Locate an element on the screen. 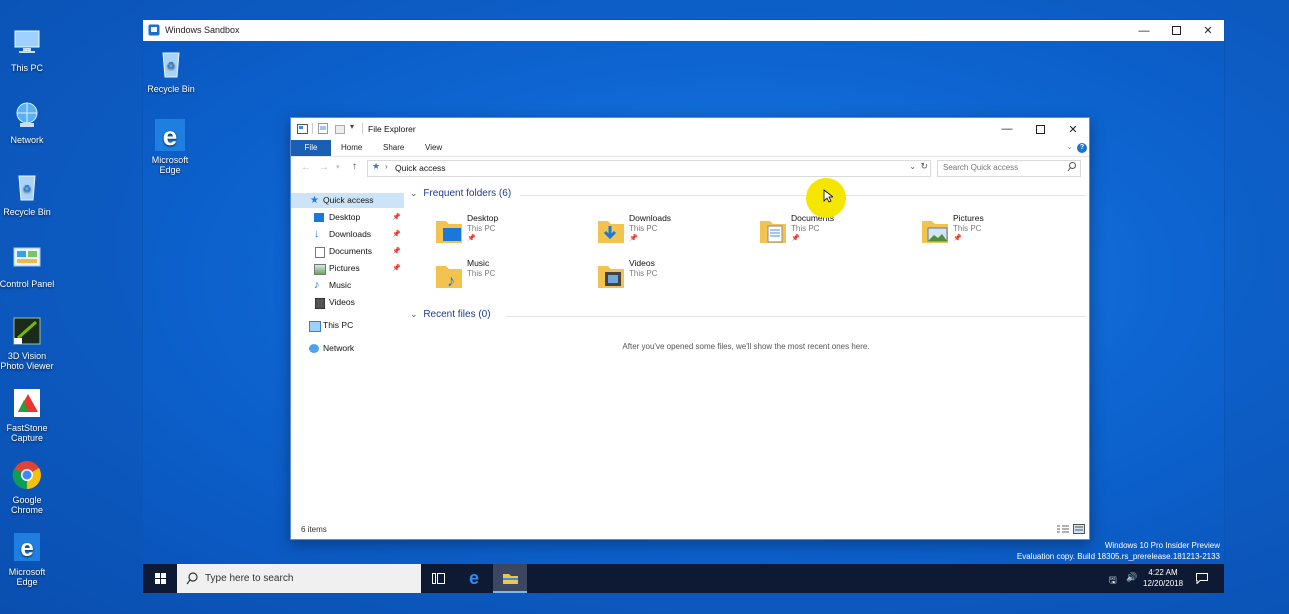 The image size is (1289, 614). chrome-icon is located at coordinates (27, 475).